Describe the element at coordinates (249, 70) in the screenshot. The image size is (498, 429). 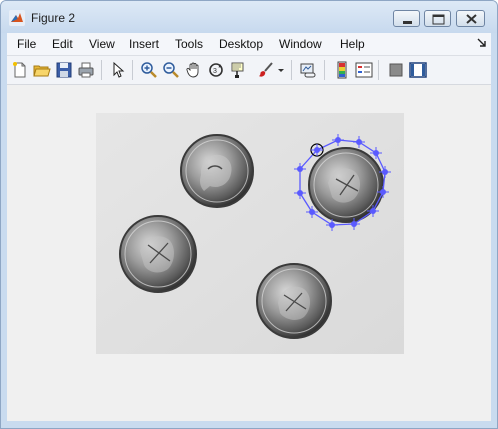
I see `figure-toolbar: 3` at that location.